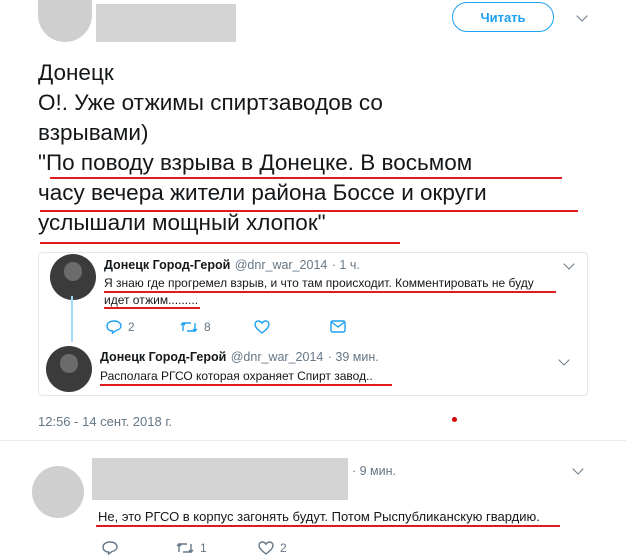  What do you see at coordinates (454, 419) in the screenshot?
I see `red-dot-mark` at bounding box center [454, 419].